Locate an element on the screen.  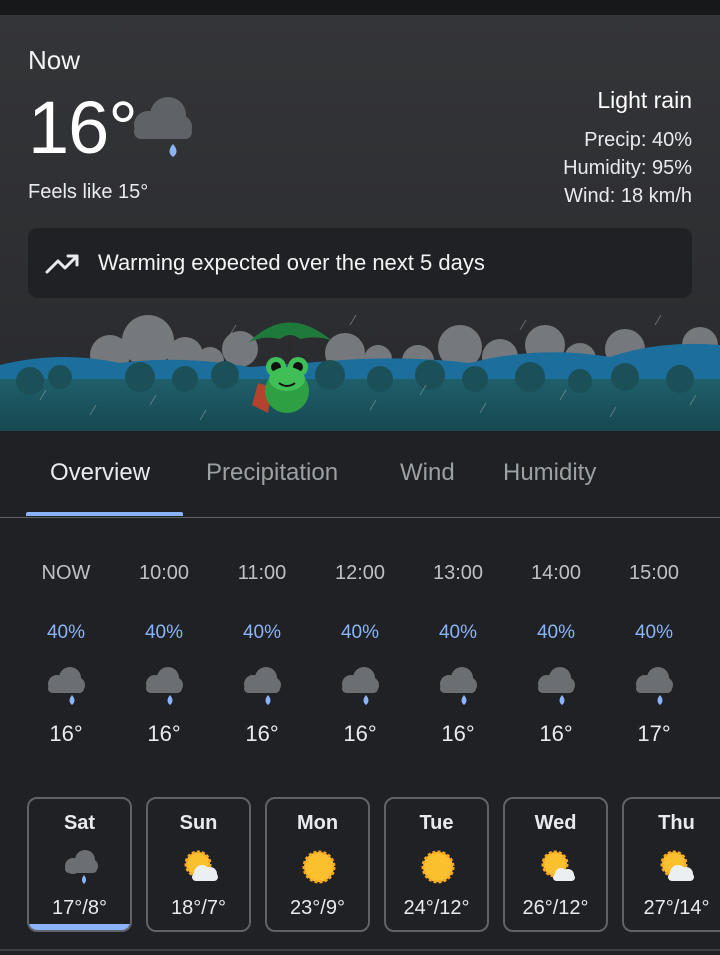
hour-time: 13:00 is located at coordinates (458, 573).